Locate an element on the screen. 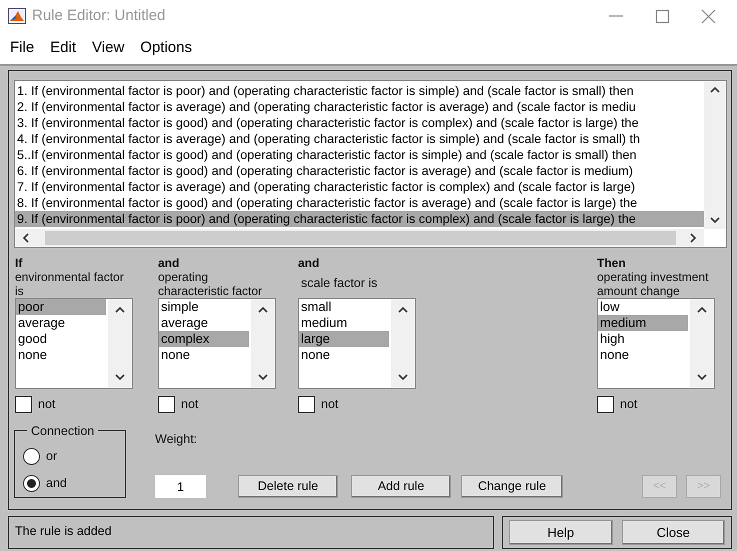 The image size is (737, 551). column-label: Then is located at coordinates (612, 263).